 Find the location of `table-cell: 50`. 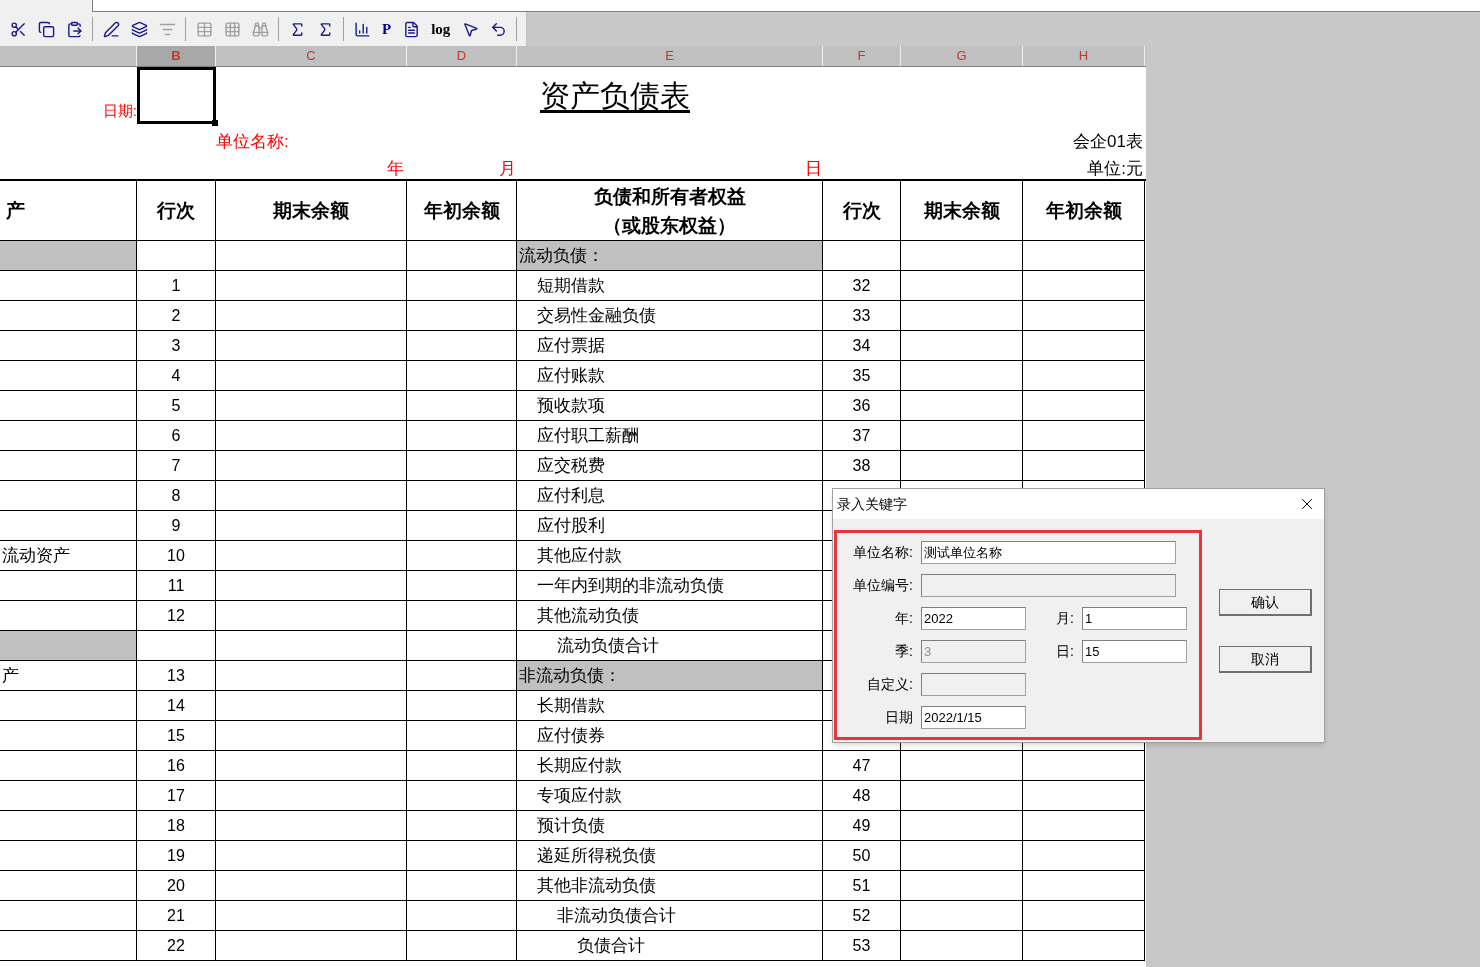

table-cell: 50 is located at coordinates (862, 856).